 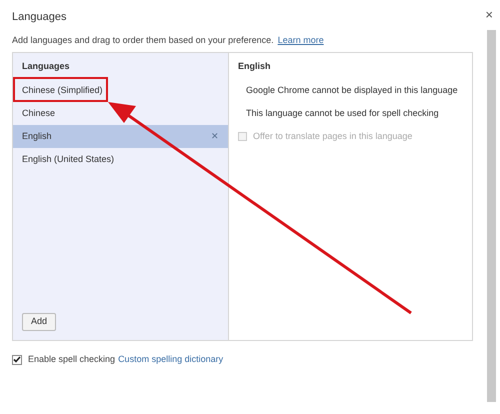 I want to click on learn-more-link: Learn more, so click(x=301, y=41).